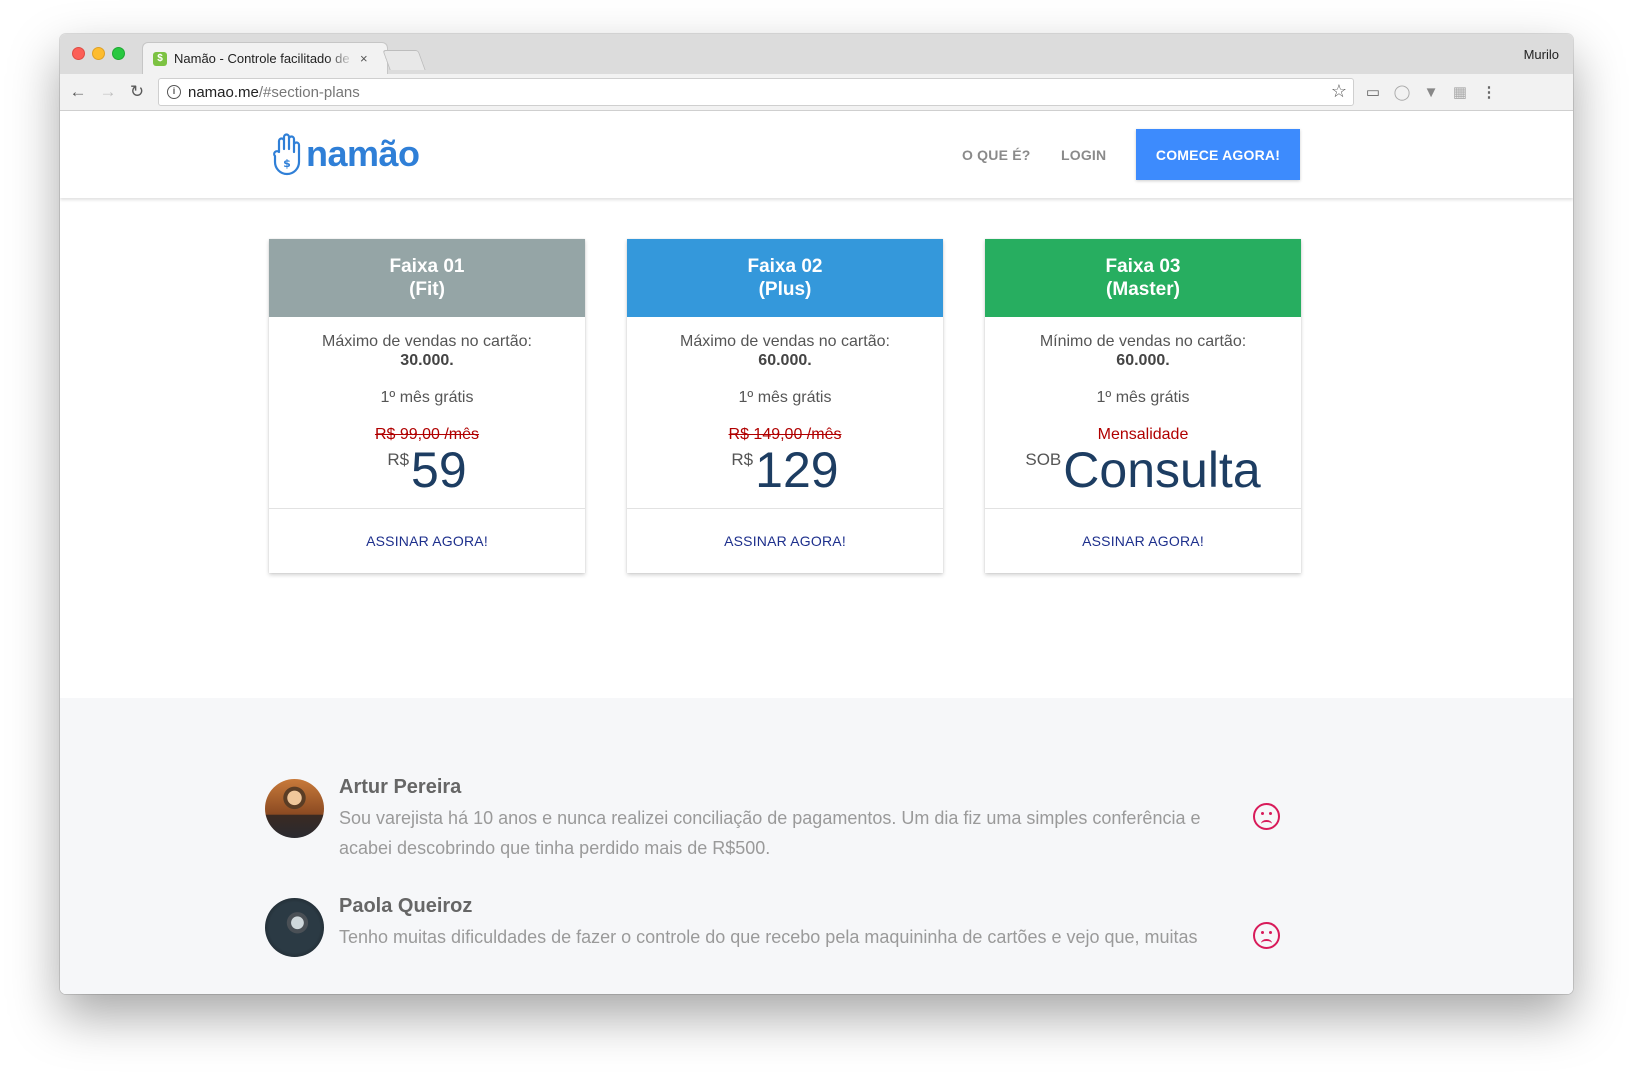 This screenshot has height=1080, width=1633. What do you see at coordinates (309, 92) in the screenshot?
I see `url-path: /#section-plans` at bounding box center [309, 92].